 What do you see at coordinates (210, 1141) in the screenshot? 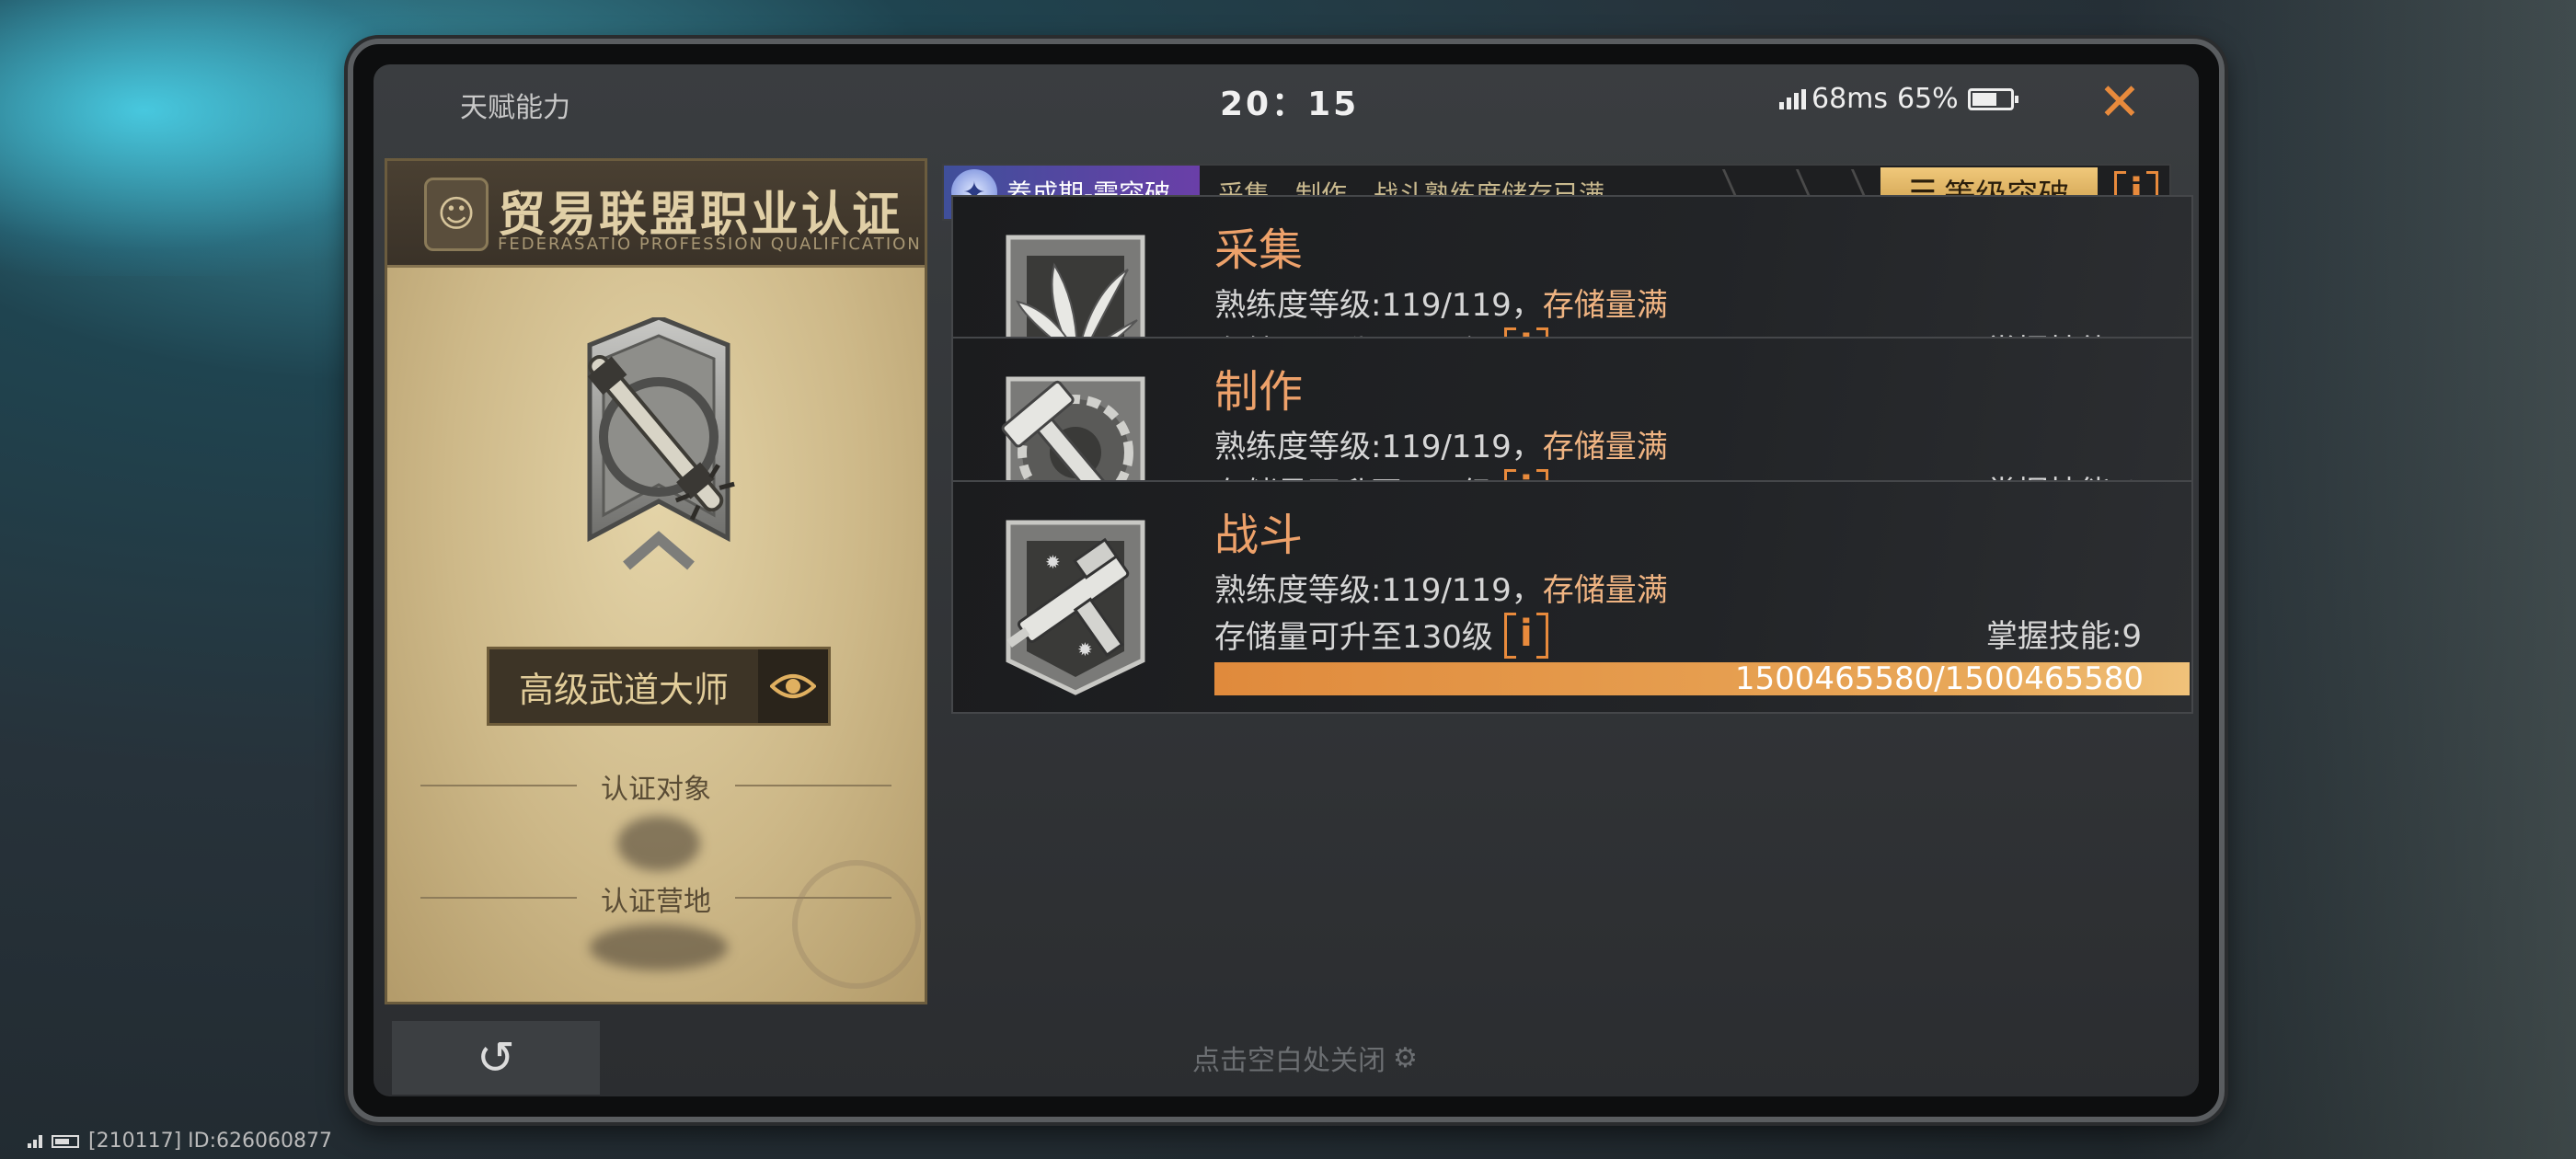
I see `player-id: [210117] ID:626060877` at bounding box center [210, 1141].